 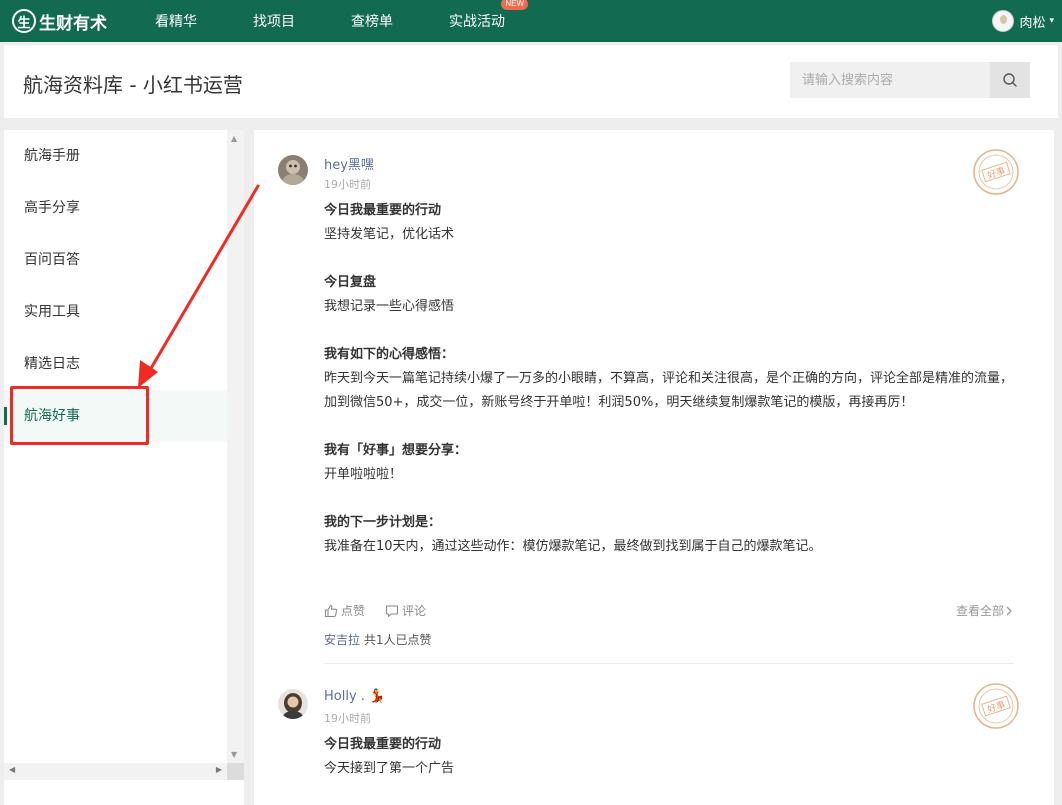 I want to click on nav-item-essence: 看精华, so click(x=176, y=21).